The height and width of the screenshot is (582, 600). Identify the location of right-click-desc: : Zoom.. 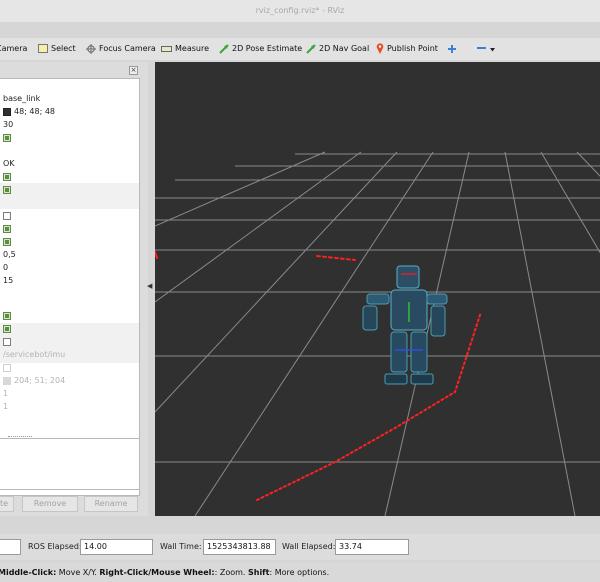
(231, 572).